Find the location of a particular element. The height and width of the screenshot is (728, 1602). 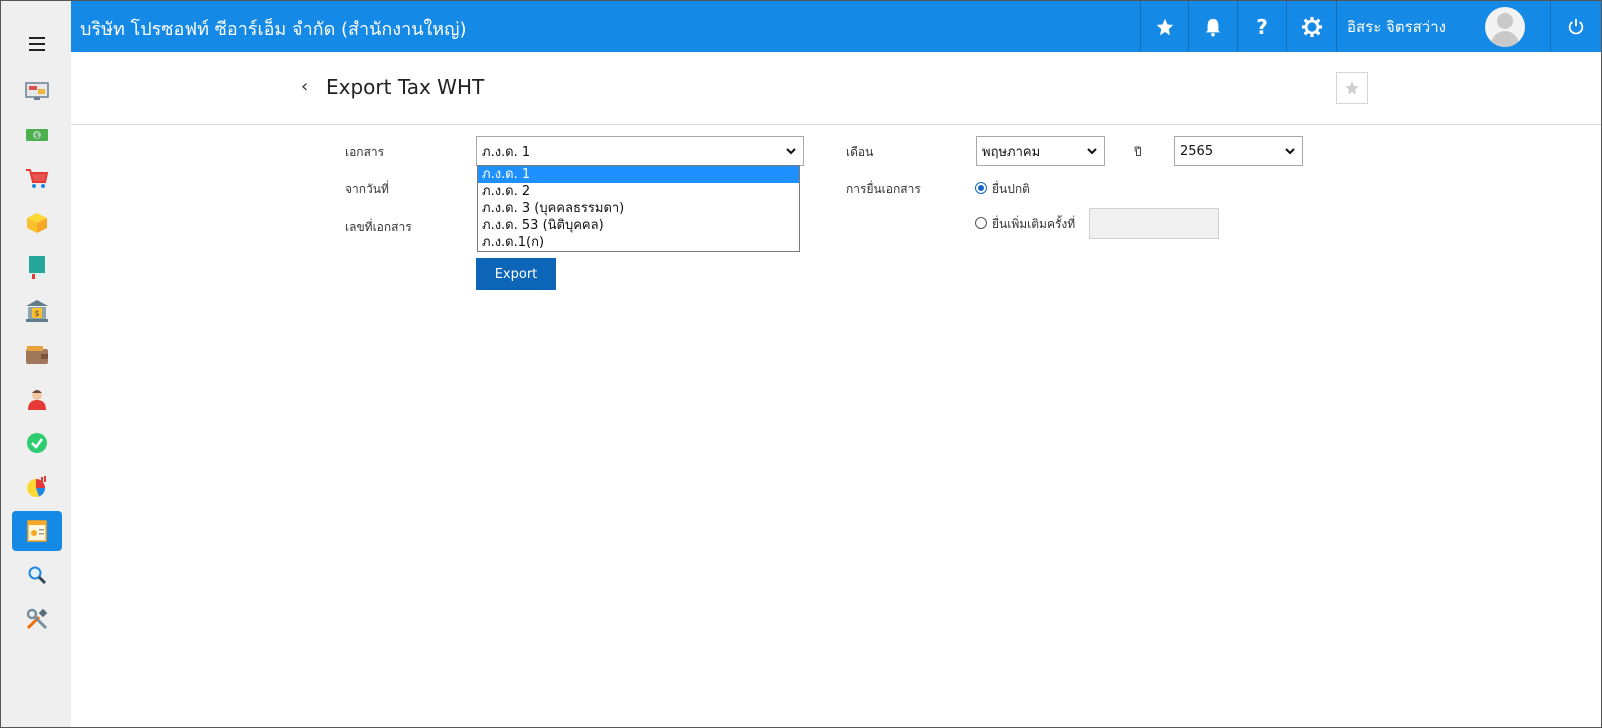

notifications-button is located at coordinates (1212, 26).